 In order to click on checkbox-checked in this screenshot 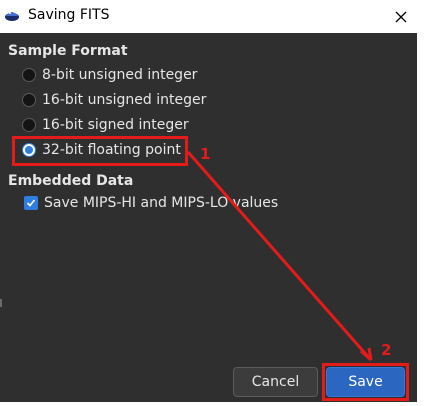, I will do `click(31, 203)`.